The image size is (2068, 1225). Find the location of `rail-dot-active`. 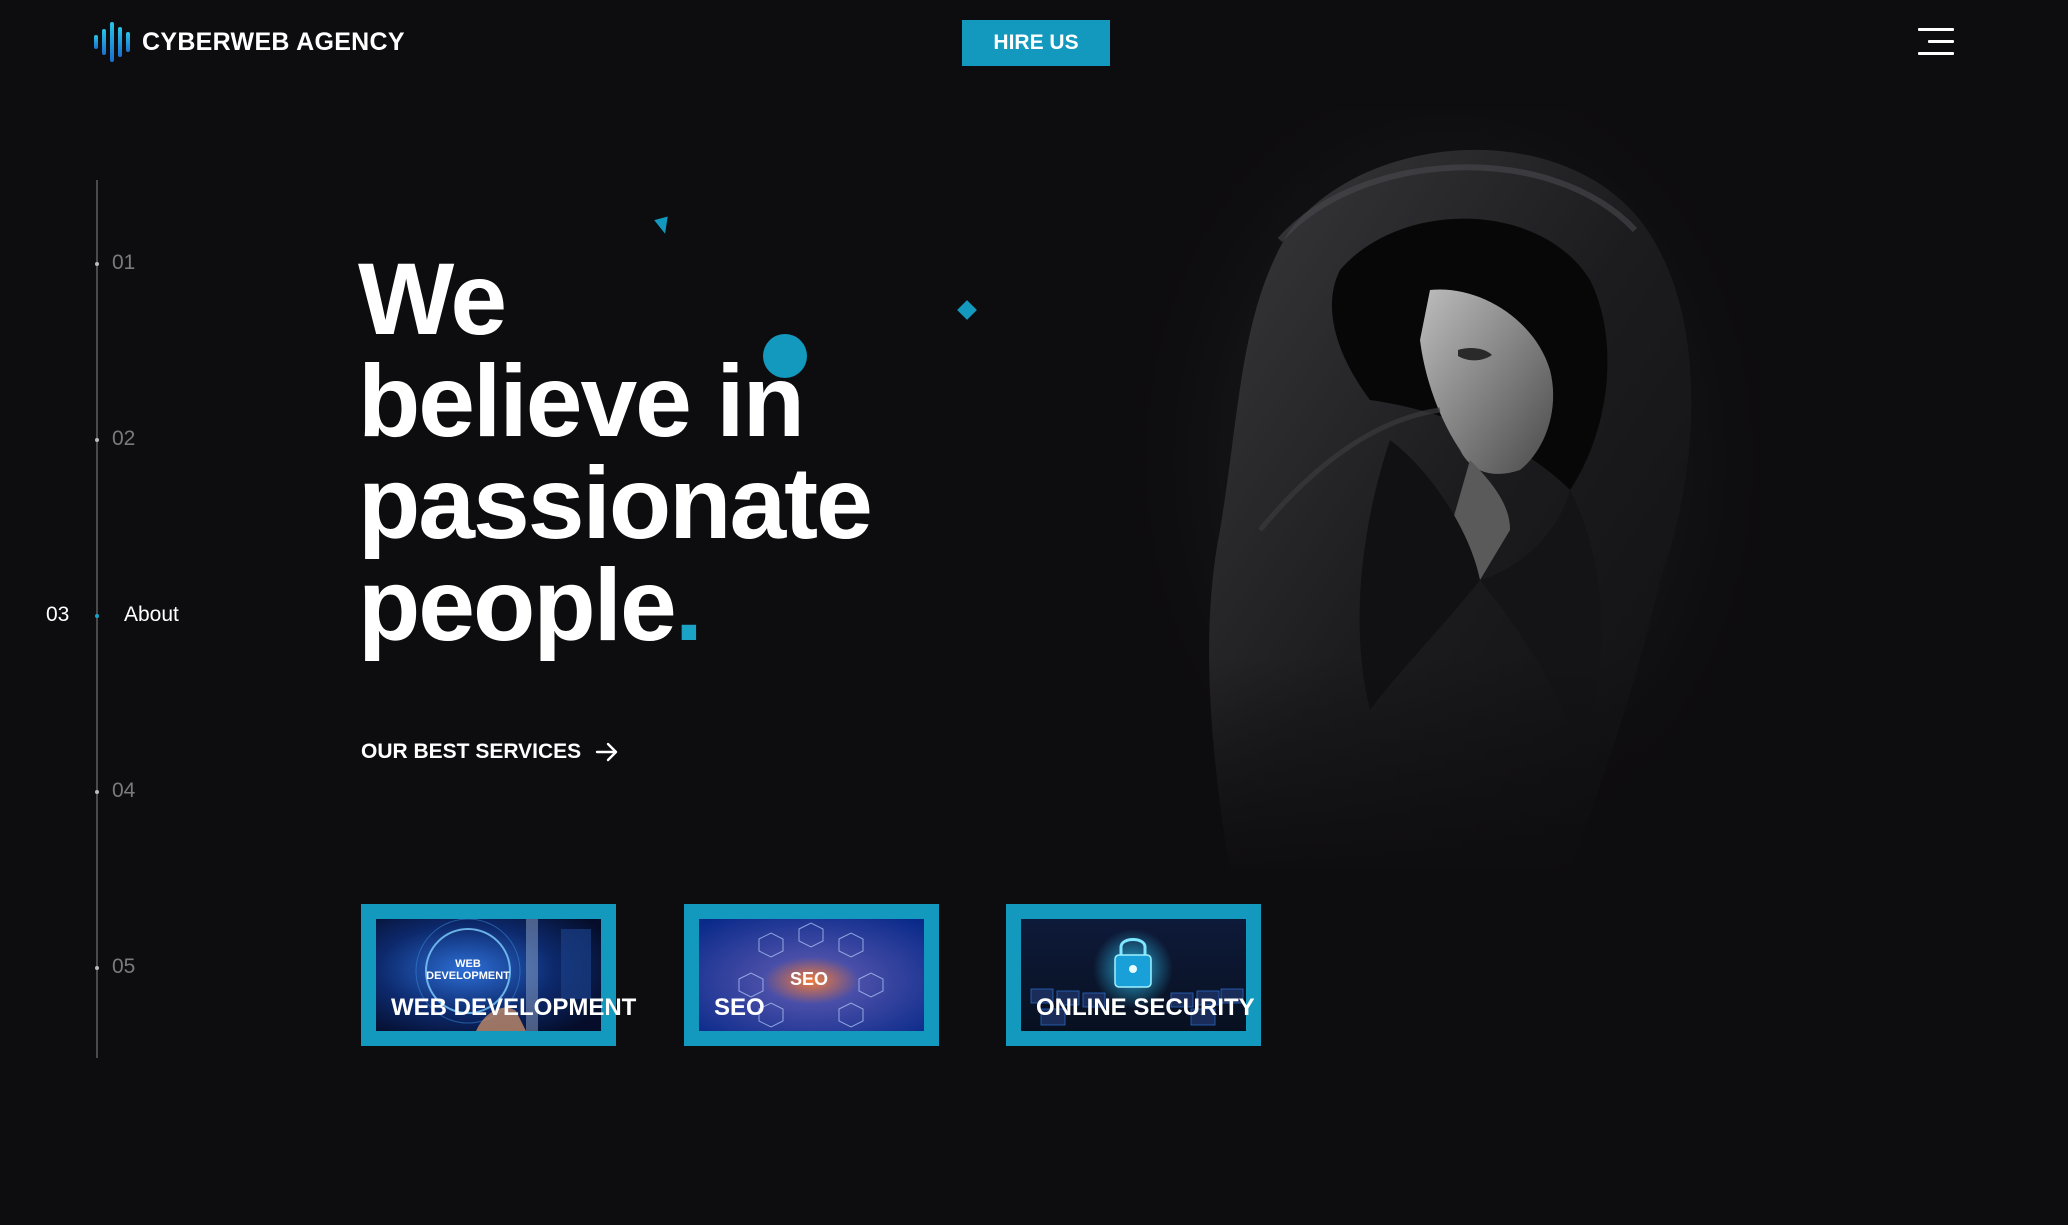

rail-dot-active is located at coordinates (97, 616).